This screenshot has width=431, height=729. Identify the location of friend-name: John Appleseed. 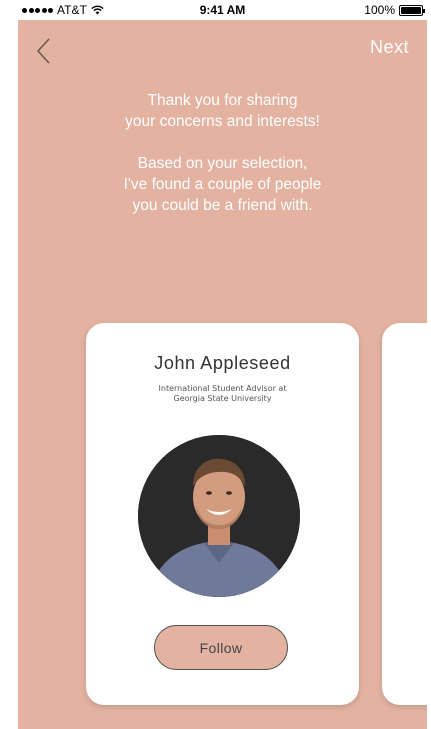
(222, 363).